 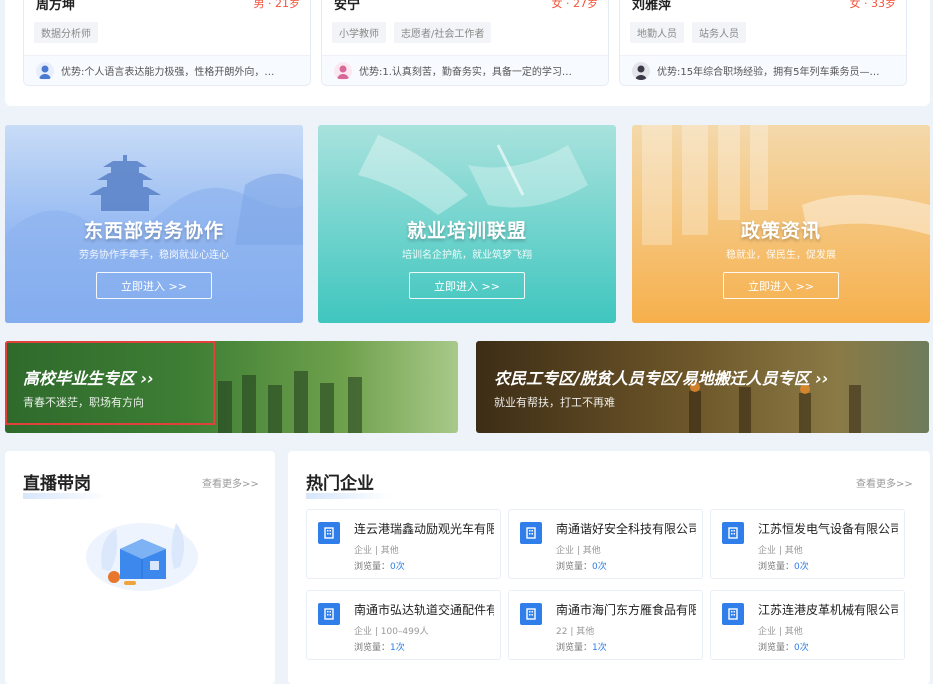 What do you see at coordinates (443, 32) in the screenshot?
I see `talent-tag: 志愿者/社会工作者` at bounding box center [443, 32].